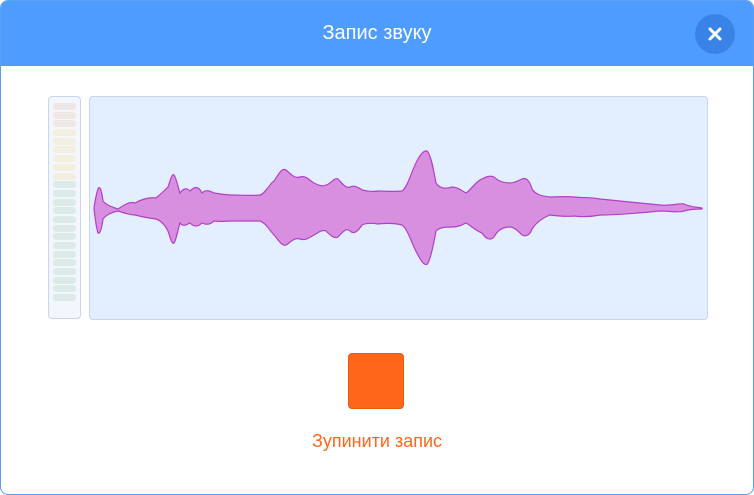 This screenshot has width=754, height=495. Describe the element at coordinates (376, 381) in the screenshot. I see `stop-recording-button` at that location.